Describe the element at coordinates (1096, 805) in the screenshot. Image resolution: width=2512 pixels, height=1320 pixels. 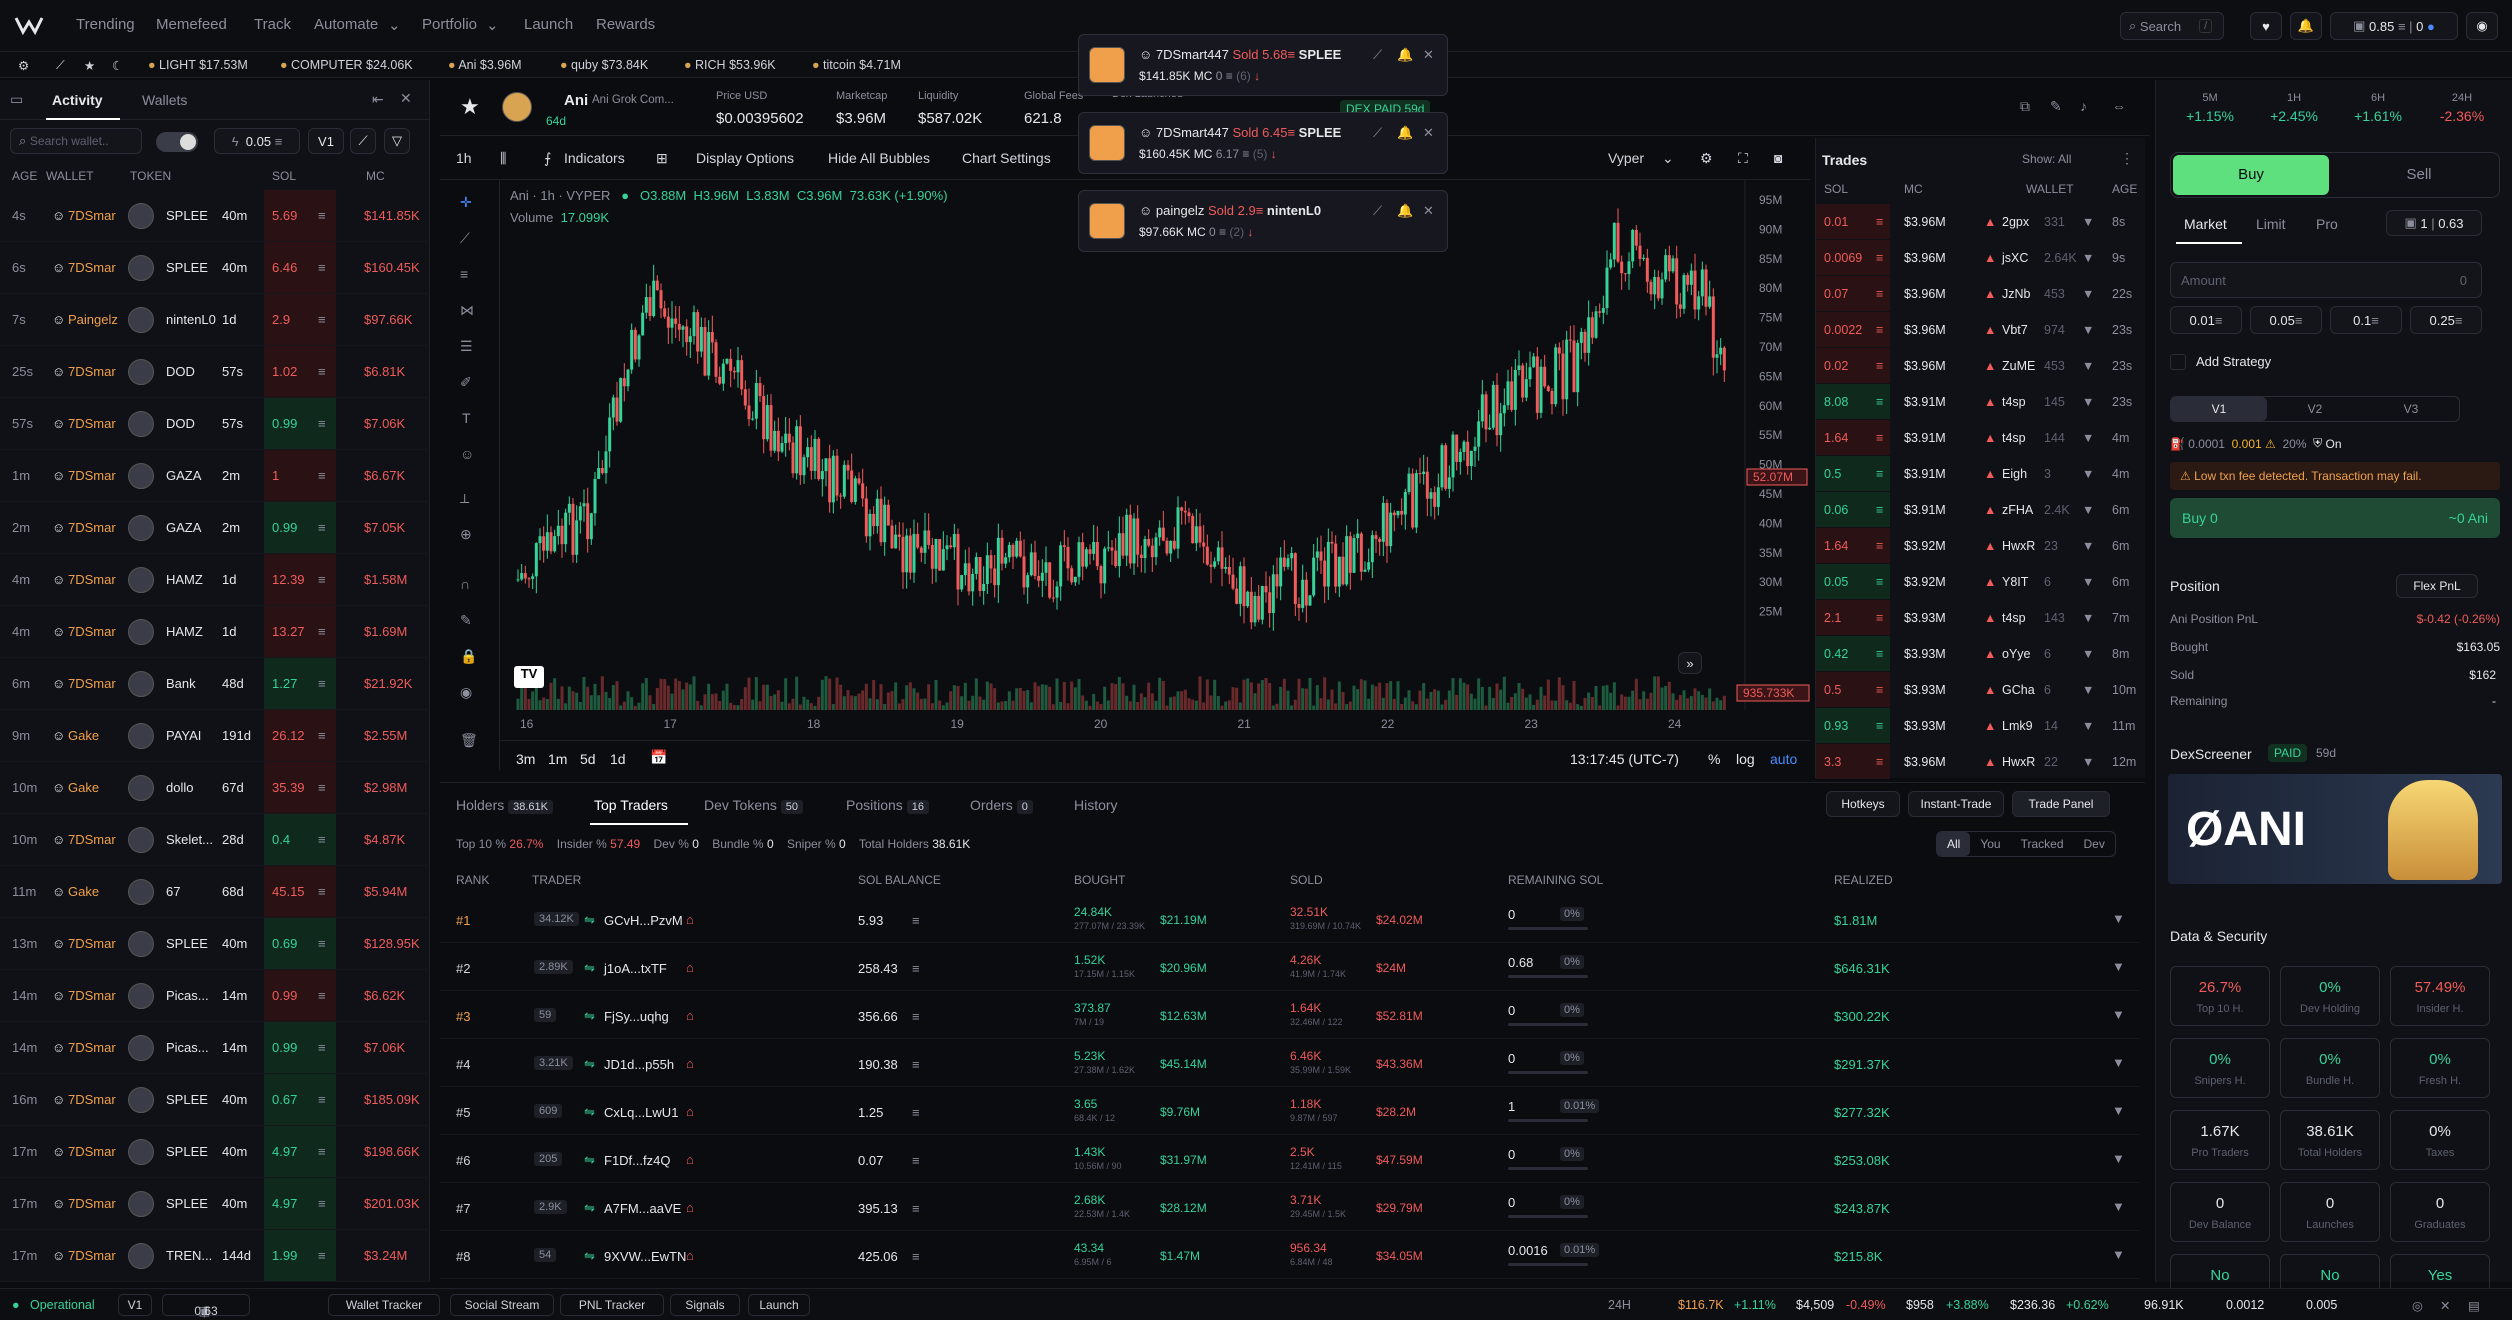
I see `tab-history: History` at that location.